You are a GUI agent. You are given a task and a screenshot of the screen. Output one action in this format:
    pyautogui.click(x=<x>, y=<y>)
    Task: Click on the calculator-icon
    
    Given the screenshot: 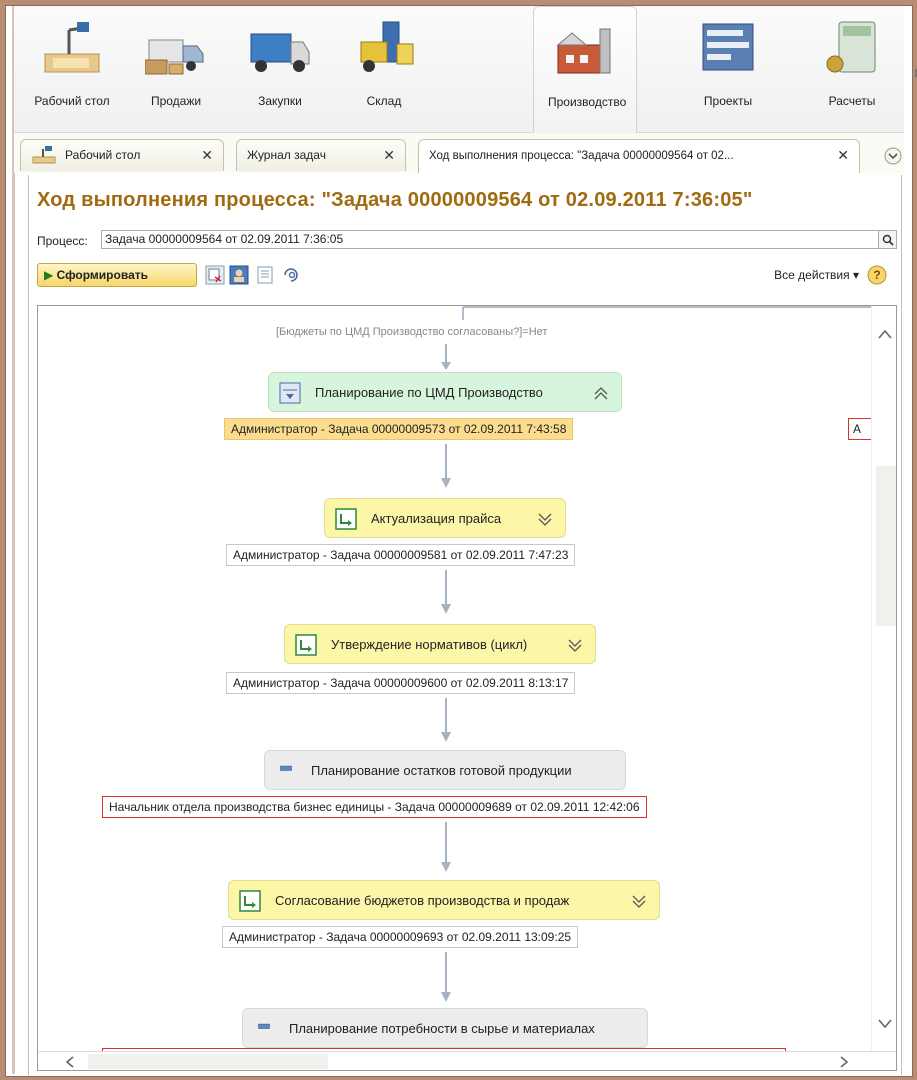 What is the action you would take?
    pyautogui.click(x=851, y=47)
    